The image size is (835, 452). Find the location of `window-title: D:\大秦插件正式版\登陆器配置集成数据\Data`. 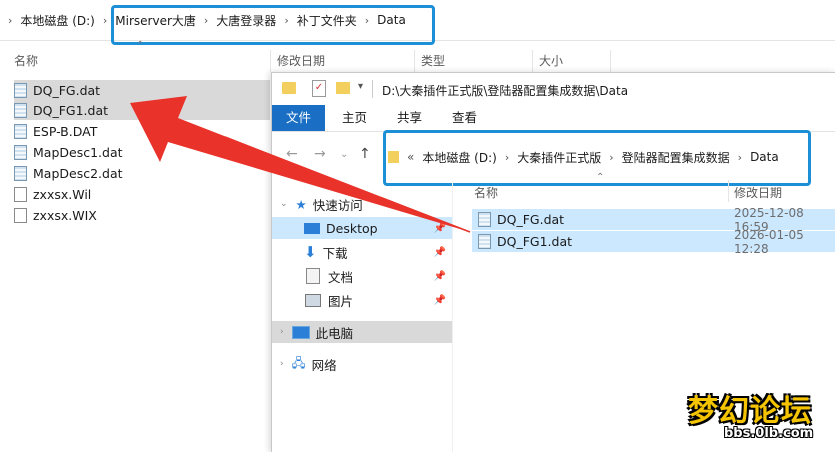

window-title: D:\大秦插件正式版\登陆器配置集成数据\Data is located at coordinates (505, 91).